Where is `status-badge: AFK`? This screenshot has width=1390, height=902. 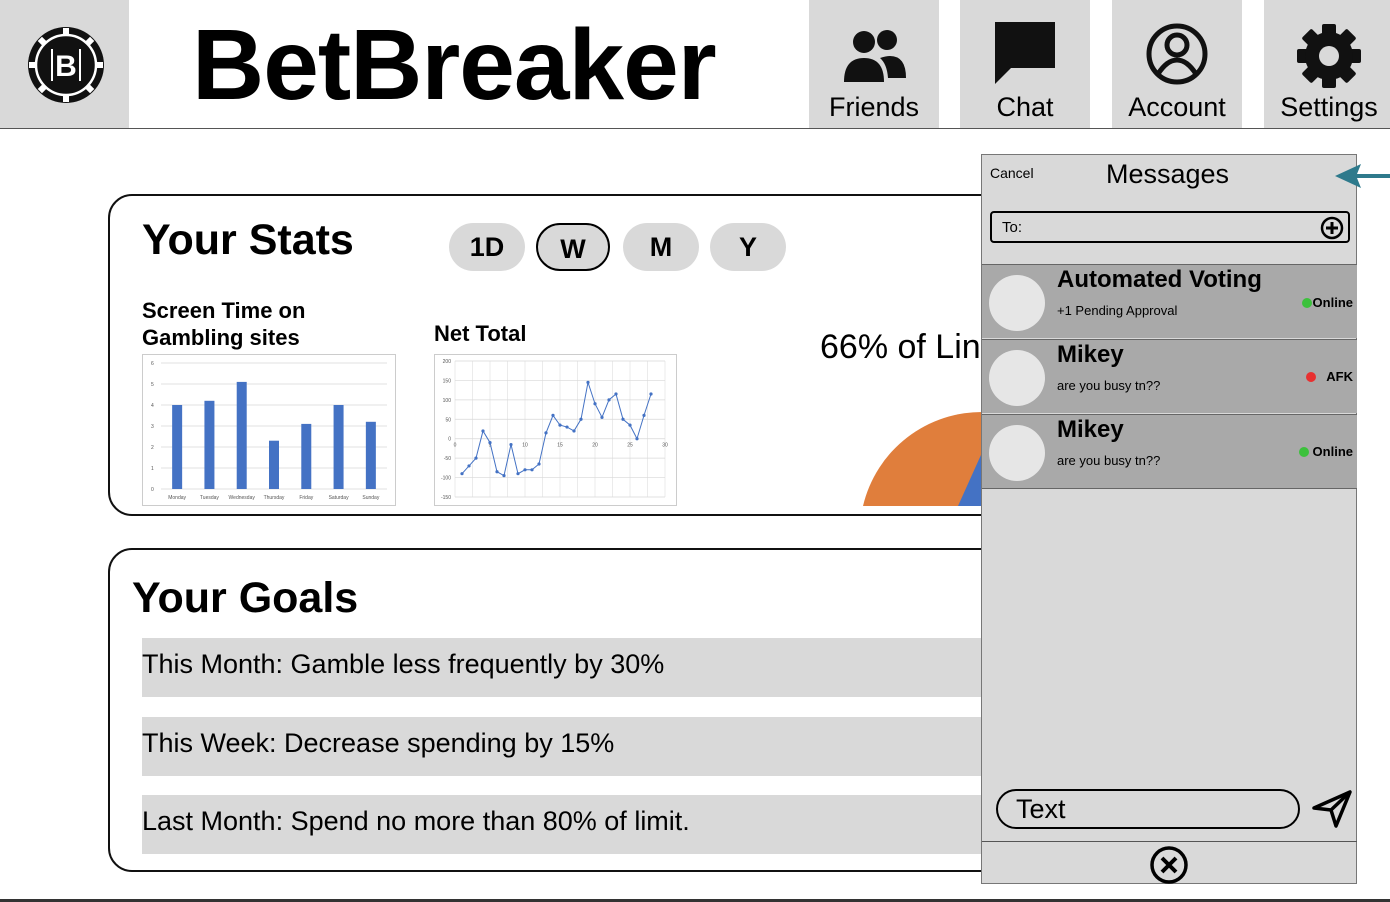
status-badge: AFK is located at coordinates (1329, 376).